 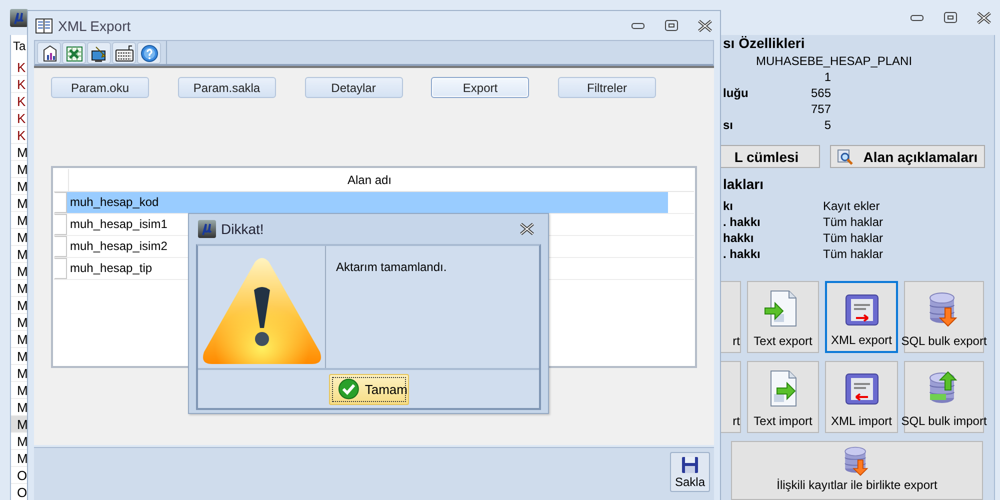 What do you see at coordinates (857, 470) in the screenshot?
I see `db-export-button: İlişkili kayıtlar ile birlikte export` at bounding box center [857, 470].